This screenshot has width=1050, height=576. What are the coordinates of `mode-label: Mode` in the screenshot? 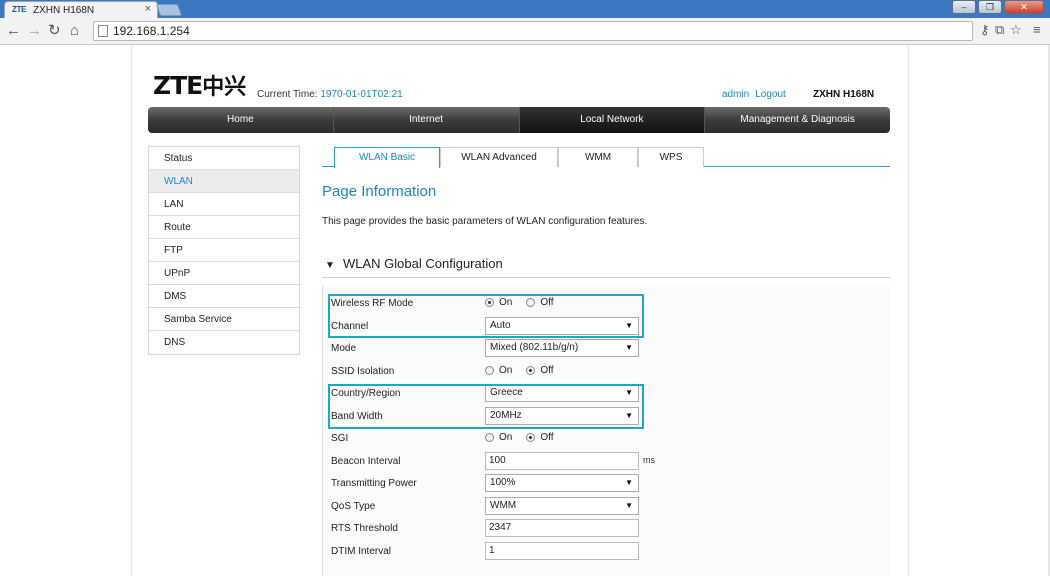 It's located at (344, 348).